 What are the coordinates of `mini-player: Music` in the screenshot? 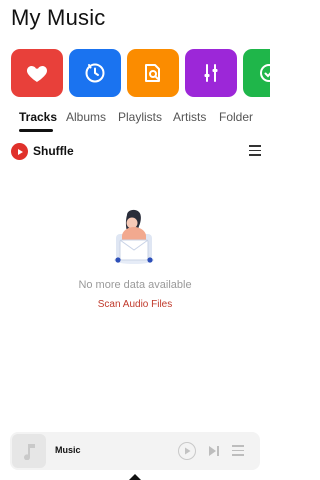 It's located at (135, 451).